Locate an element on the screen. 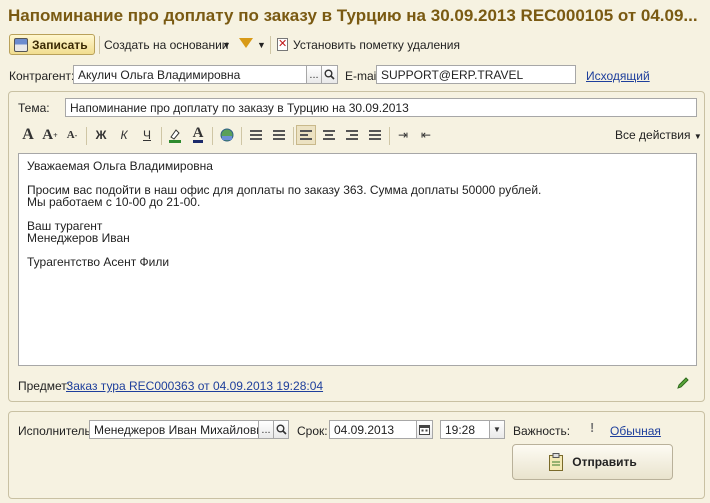 The height and width of the screenshot is (503, 710). font-letter-icon: A is located at coordinates (28, 135).